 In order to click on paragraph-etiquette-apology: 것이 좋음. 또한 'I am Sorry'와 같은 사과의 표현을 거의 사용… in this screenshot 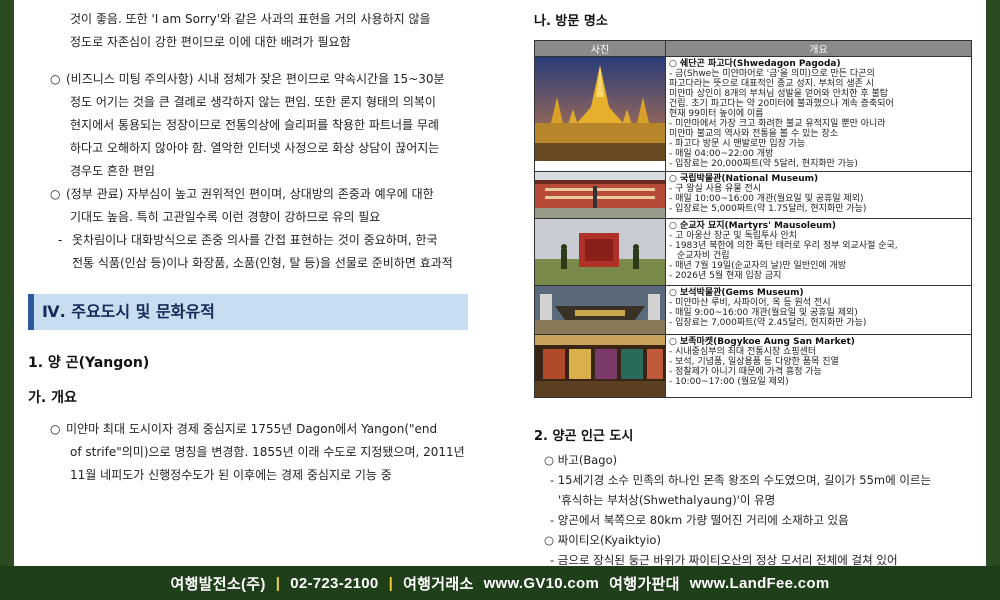, I will do `click(250, 31)`.